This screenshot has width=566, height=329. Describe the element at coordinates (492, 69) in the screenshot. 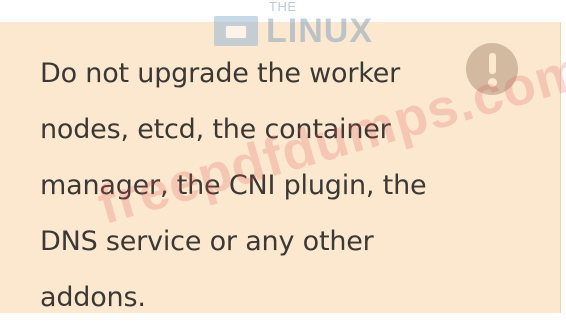

I see `warning-exclamation-icon` at that location.